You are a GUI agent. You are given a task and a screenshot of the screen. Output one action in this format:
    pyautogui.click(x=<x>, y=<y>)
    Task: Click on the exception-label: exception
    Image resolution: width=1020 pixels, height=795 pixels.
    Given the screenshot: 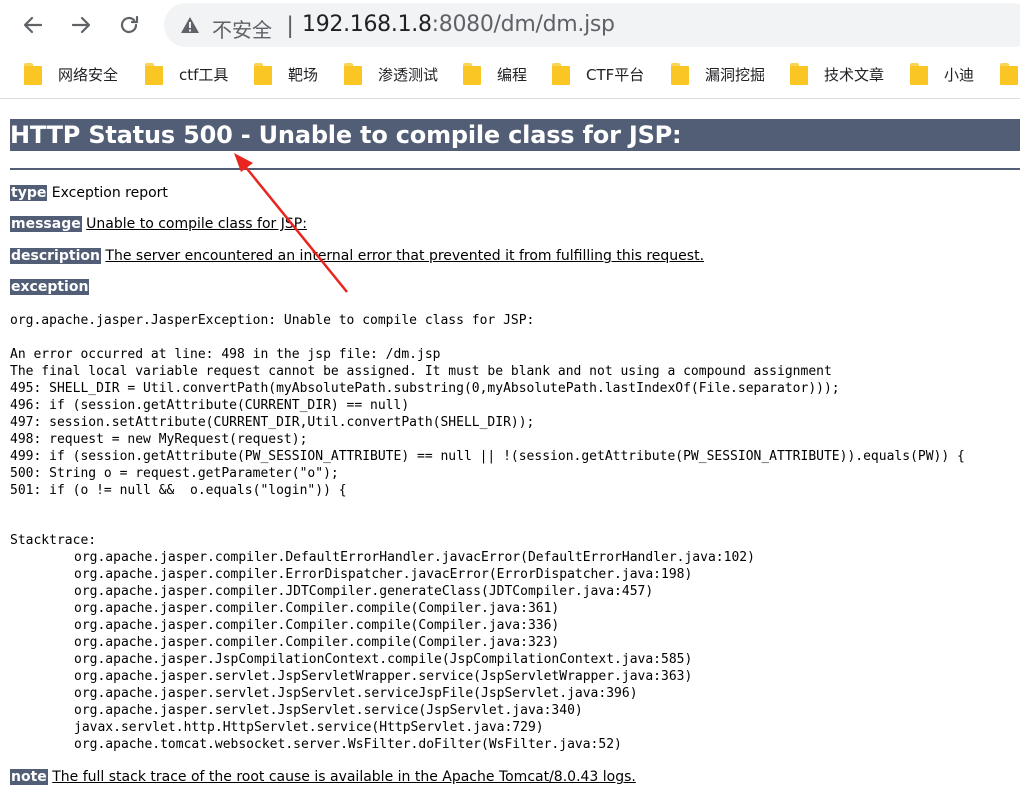 What is the action you would take?
    pyautogui.click(x=50, y=287)
    